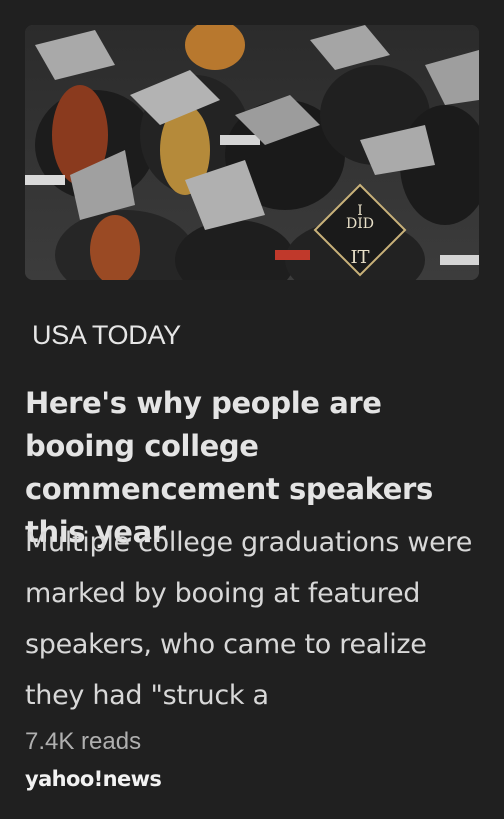 This screenshot has width=504, height=819. I want to click on source-label: USA TODAY, so click(106, 335).